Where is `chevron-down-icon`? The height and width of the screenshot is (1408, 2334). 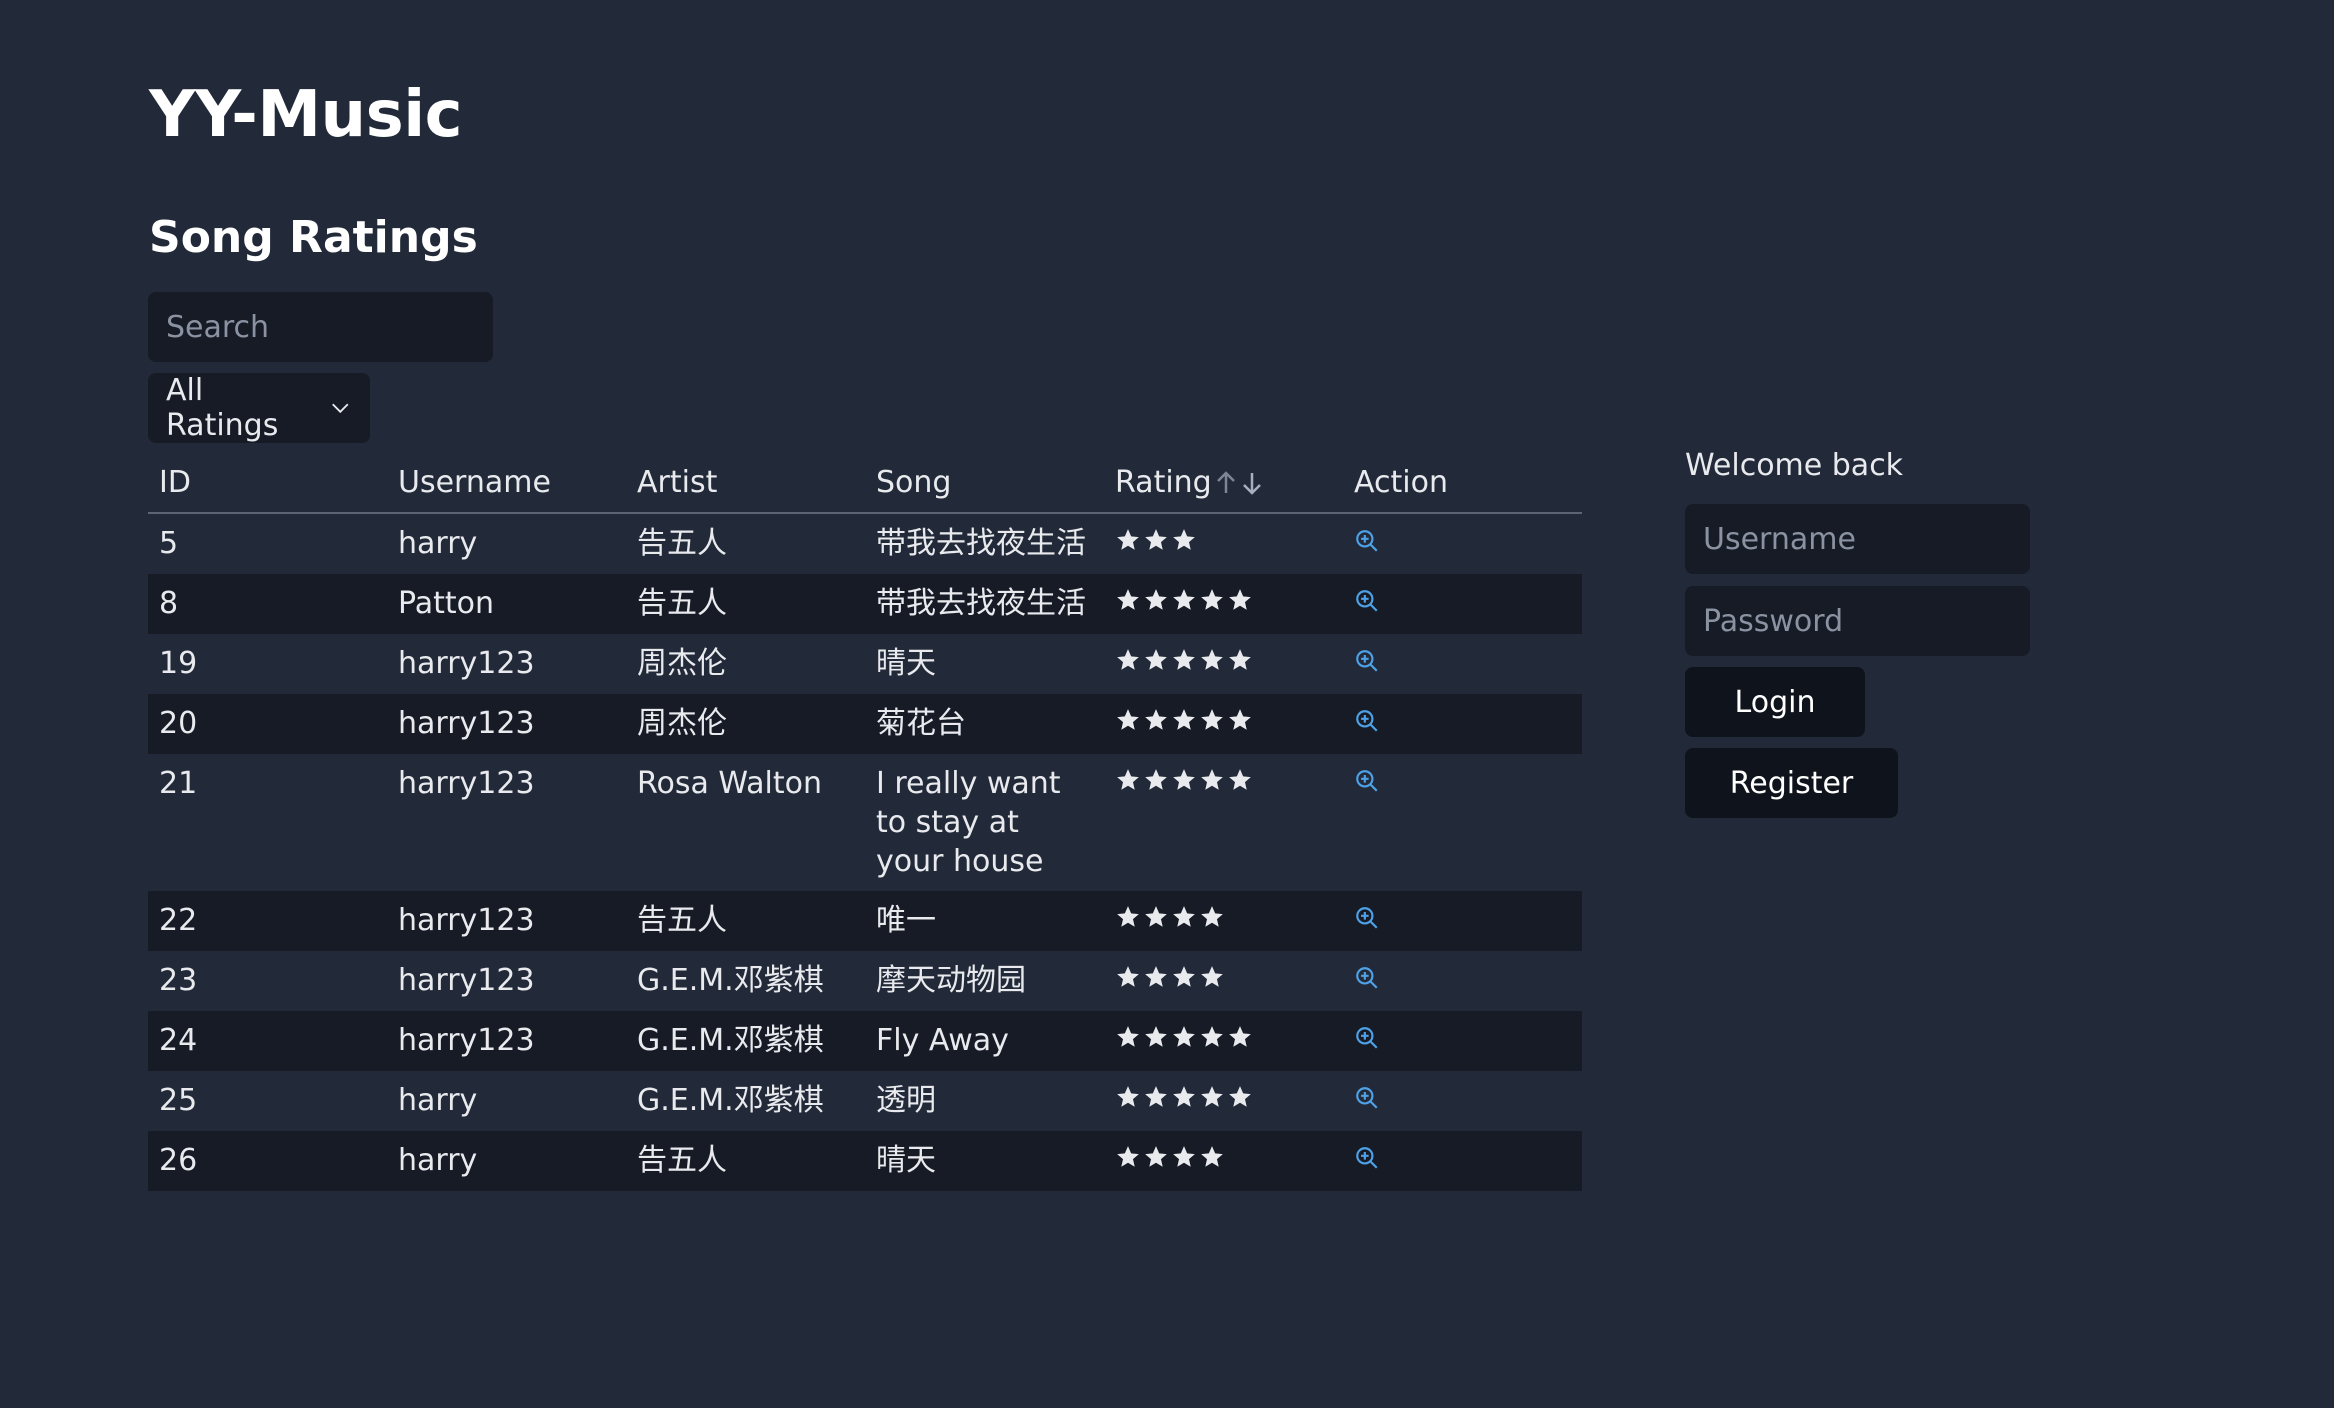 chevron-down-icon is located at coordinates (340, 408).